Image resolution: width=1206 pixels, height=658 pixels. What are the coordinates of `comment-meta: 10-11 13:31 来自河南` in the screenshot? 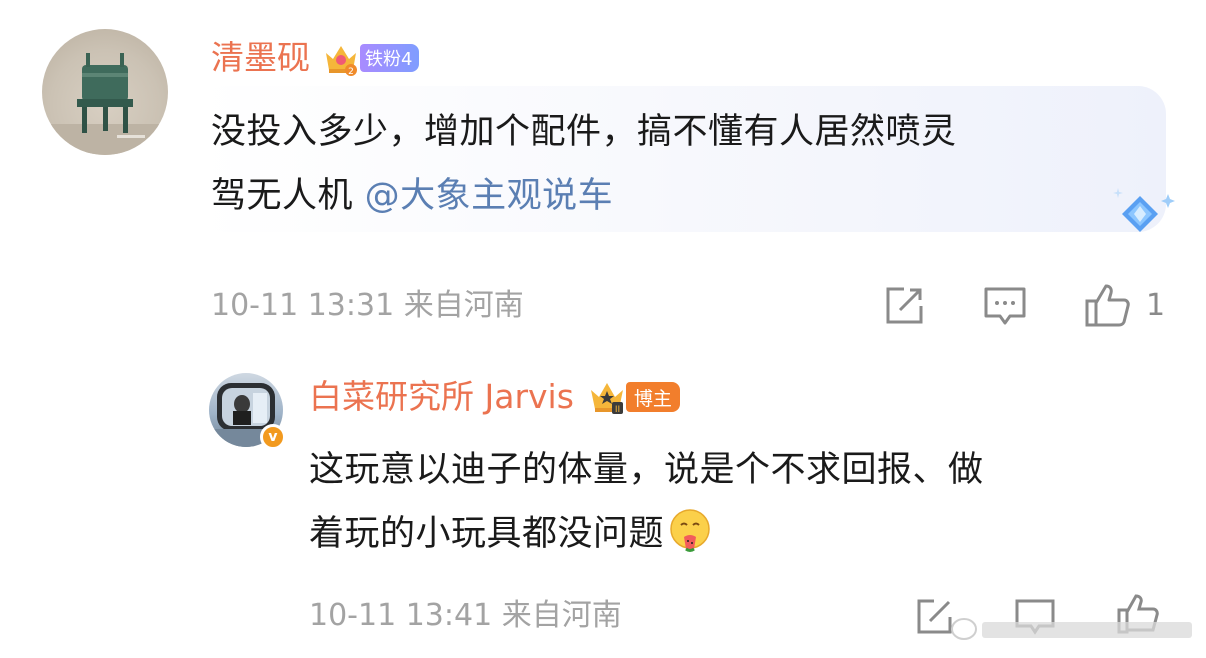 It's located at (367, 306).